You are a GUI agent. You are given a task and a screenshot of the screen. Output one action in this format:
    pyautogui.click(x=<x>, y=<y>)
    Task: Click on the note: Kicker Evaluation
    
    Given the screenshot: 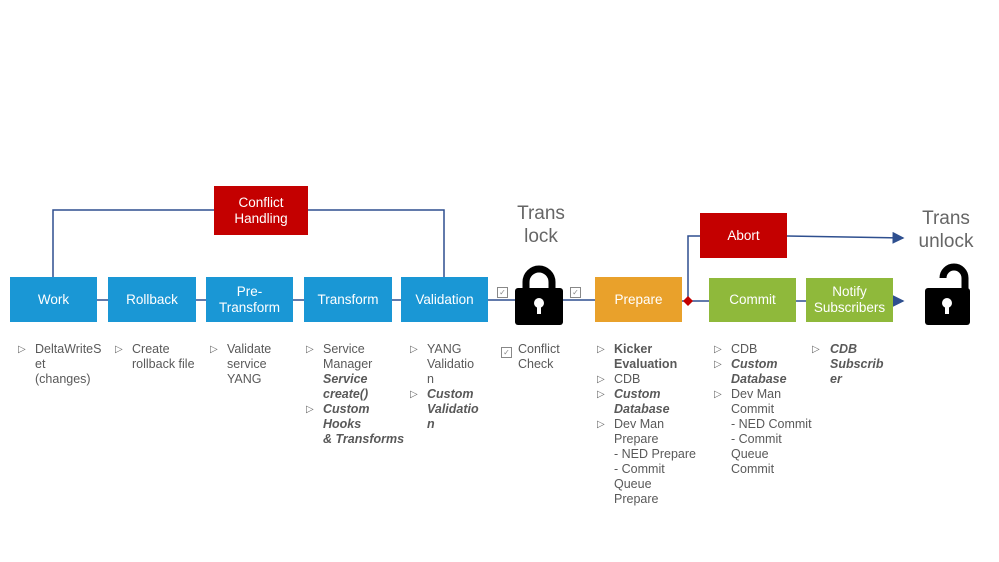 What is the action you would take?
    pyautogui.click(x=646, y=356)
    